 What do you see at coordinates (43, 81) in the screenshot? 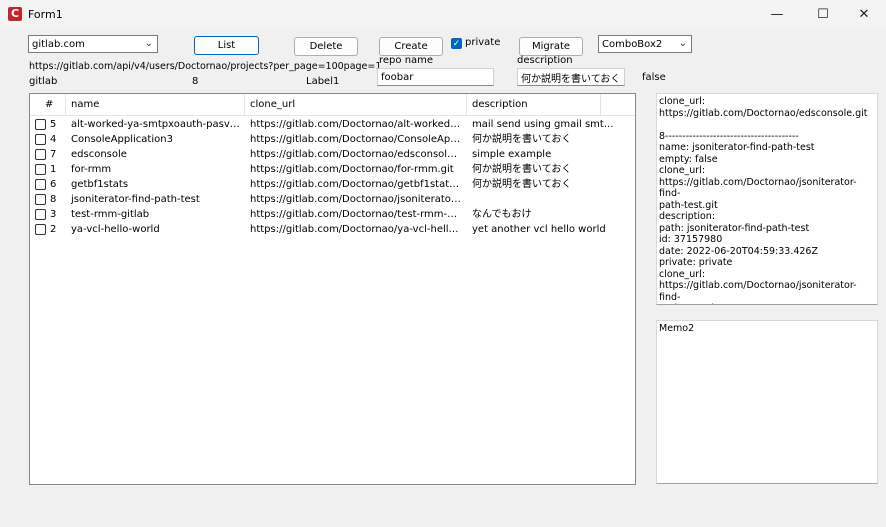
I see `source-label: gitlab` at bounding box center [43, 81].